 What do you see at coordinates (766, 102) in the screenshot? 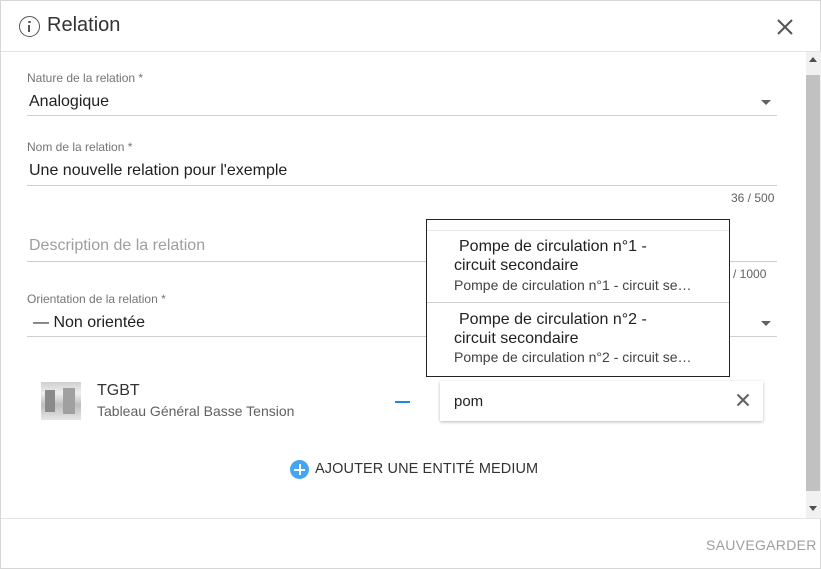
I see `nature-dropdown-caret-icon` at bounding box center [766, 102].